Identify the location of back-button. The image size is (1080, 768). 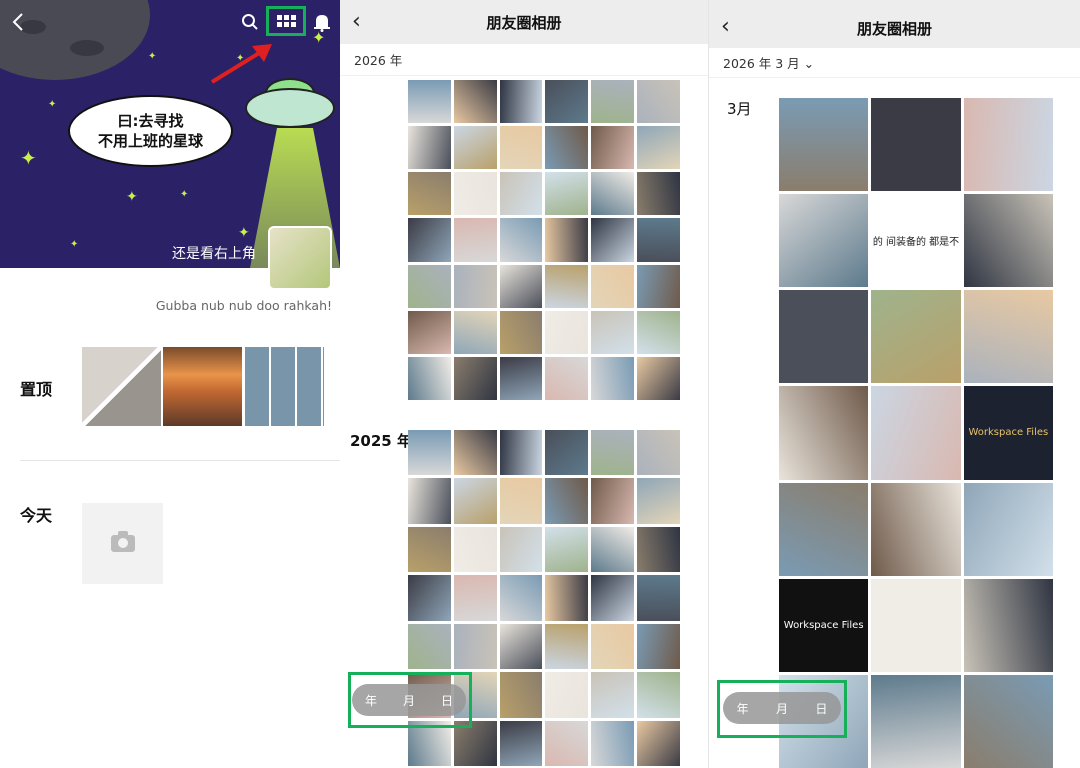
(18, 22).